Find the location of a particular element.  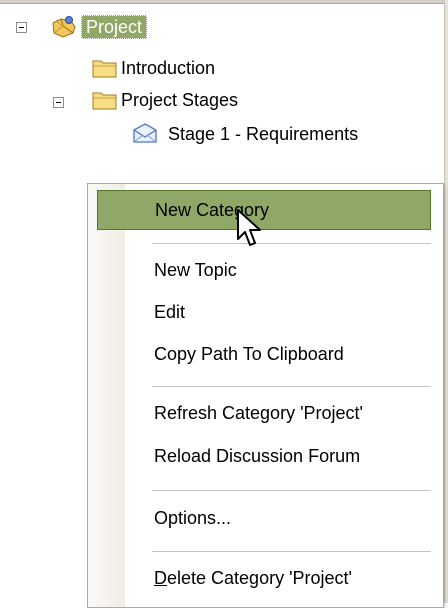

menu-item-label: Reload Discussion Forum is located at coordinates (257, 455).